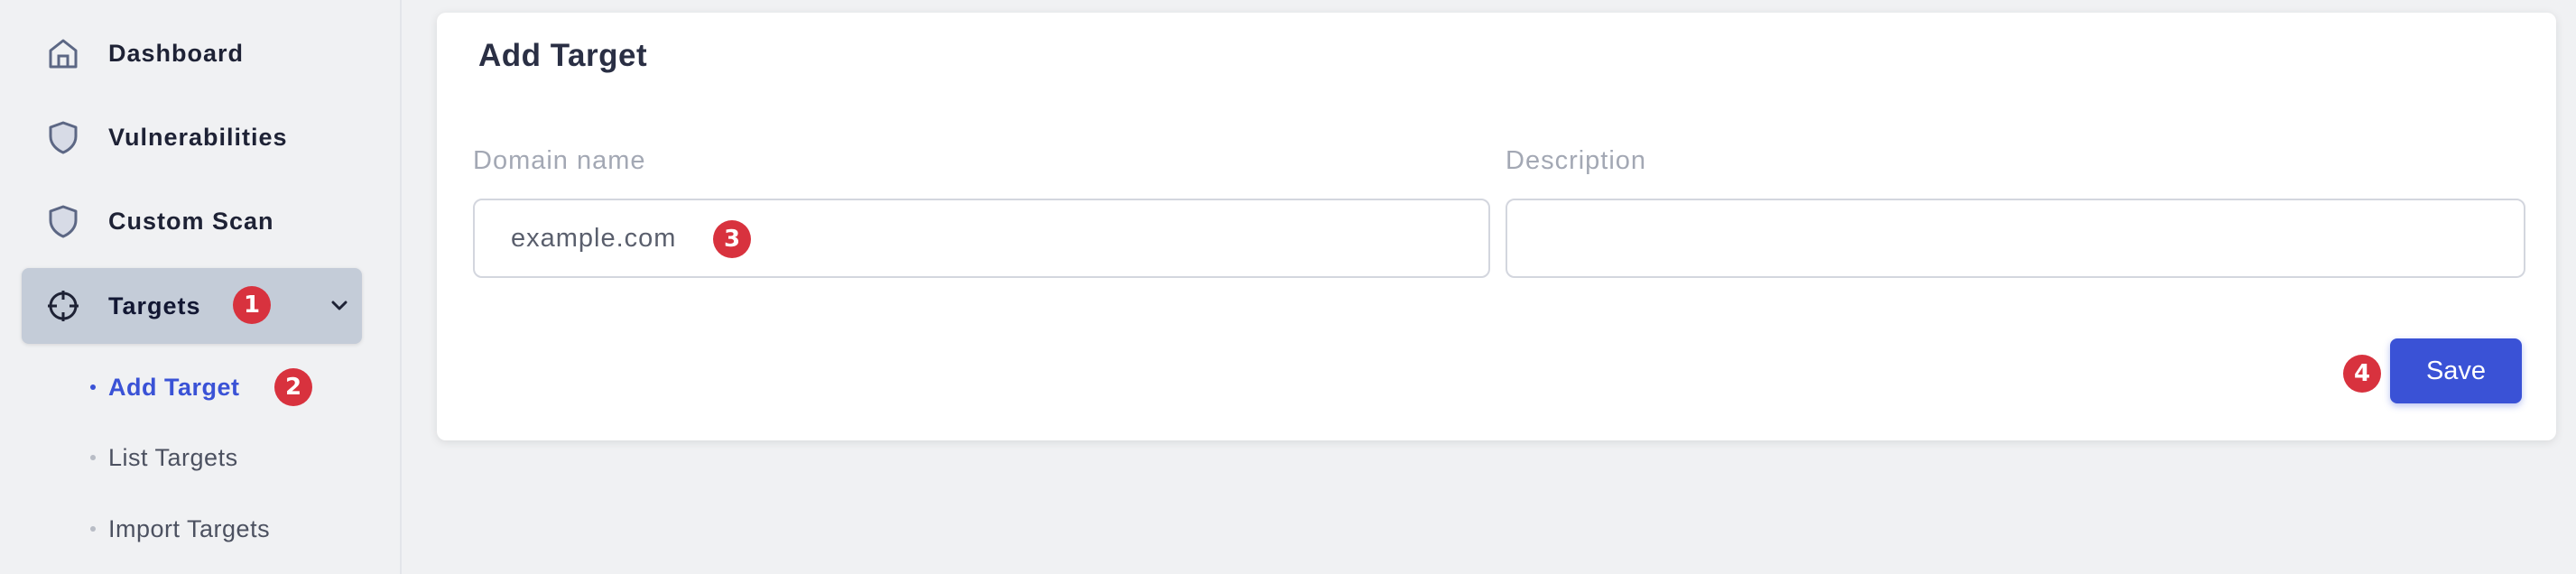  I want to click on sidebar-subitem-add-target: Add Target 2, so click(201, 387).